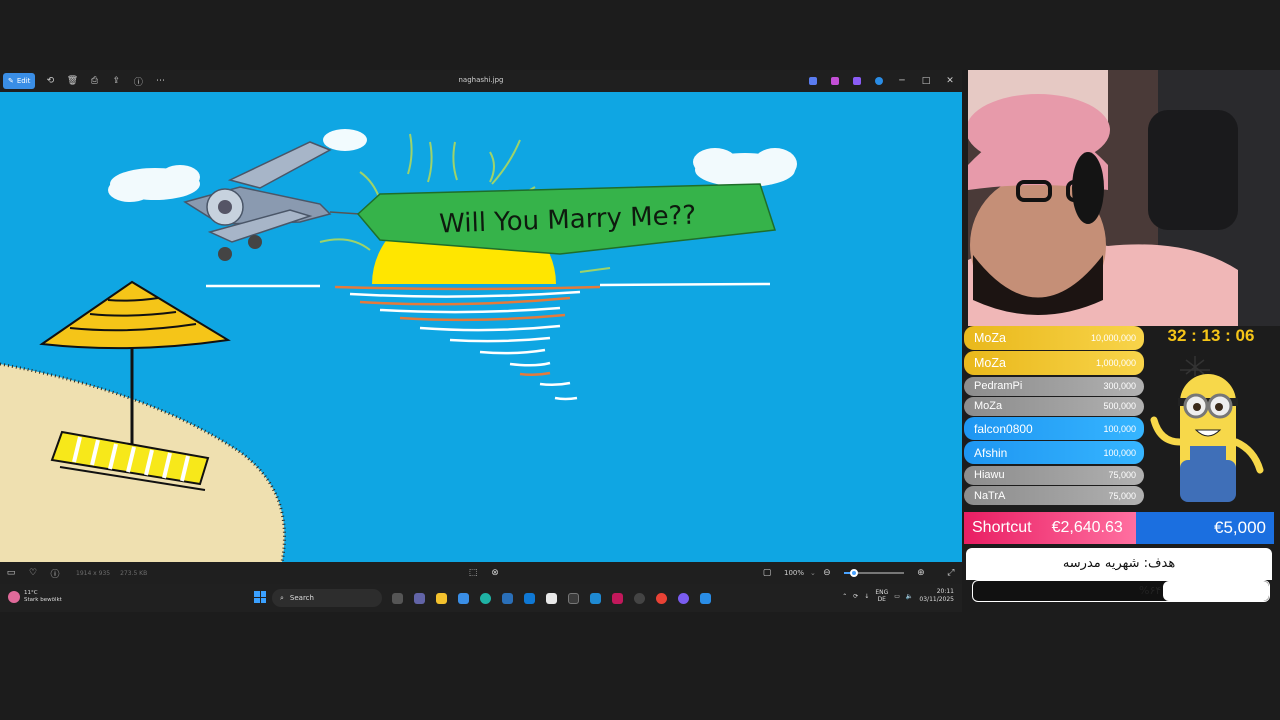  Describe the element at coordinates (134, 573) in the screenshot. I see `file-size: 273.5 KB` at that location.